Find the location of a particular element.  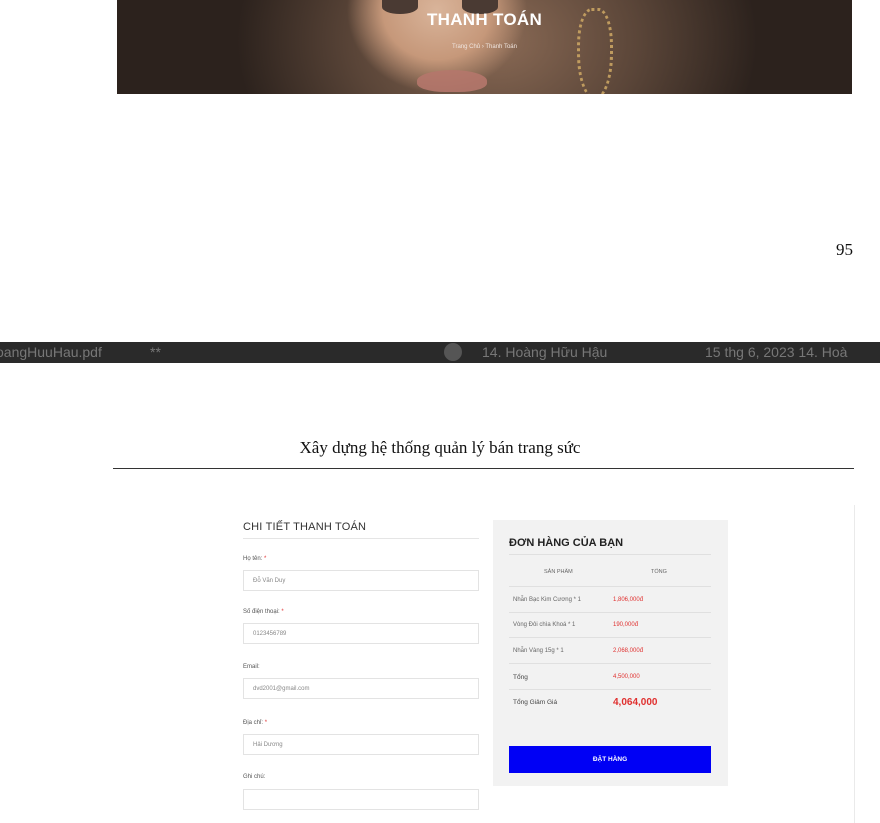

breadcrumb: Trang Chủ › Thanh Toán is located at coordinates (484, 47).